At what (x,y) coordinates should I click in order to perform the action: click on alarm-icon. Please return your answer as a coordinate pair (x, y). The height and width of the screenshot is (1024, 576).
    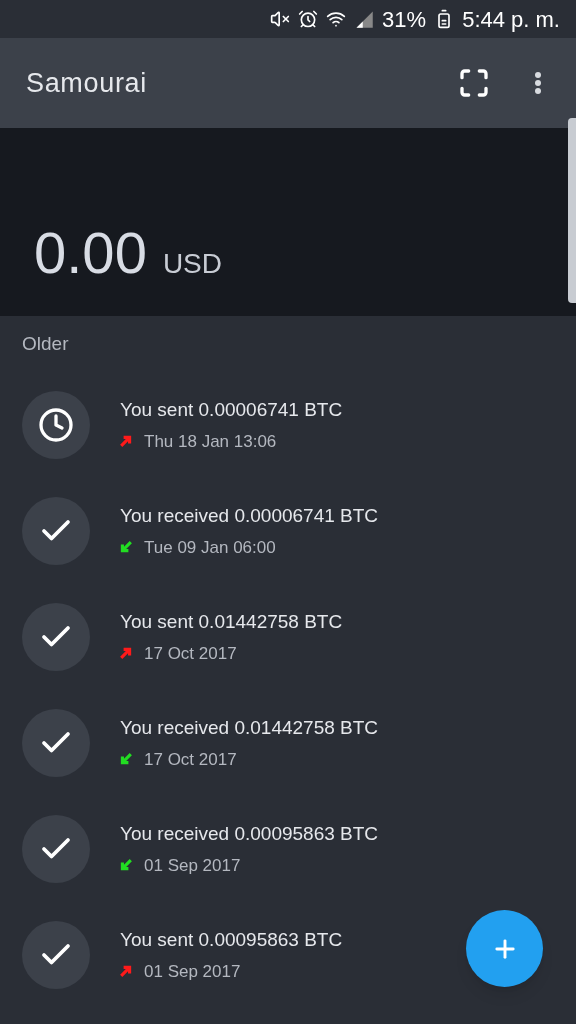
    Looking at the image, I should click on (308, 19).